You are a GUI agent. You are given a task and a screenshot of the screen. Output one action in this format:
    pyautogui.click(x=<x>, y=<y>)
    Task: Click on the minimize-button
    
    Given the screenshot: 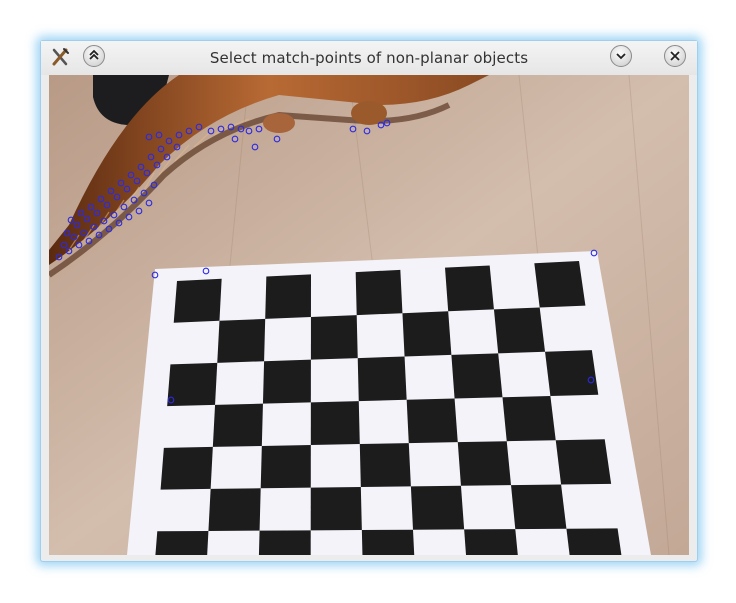 What is the action you would take?
    pyautogui.click(x=621, y=56)
    